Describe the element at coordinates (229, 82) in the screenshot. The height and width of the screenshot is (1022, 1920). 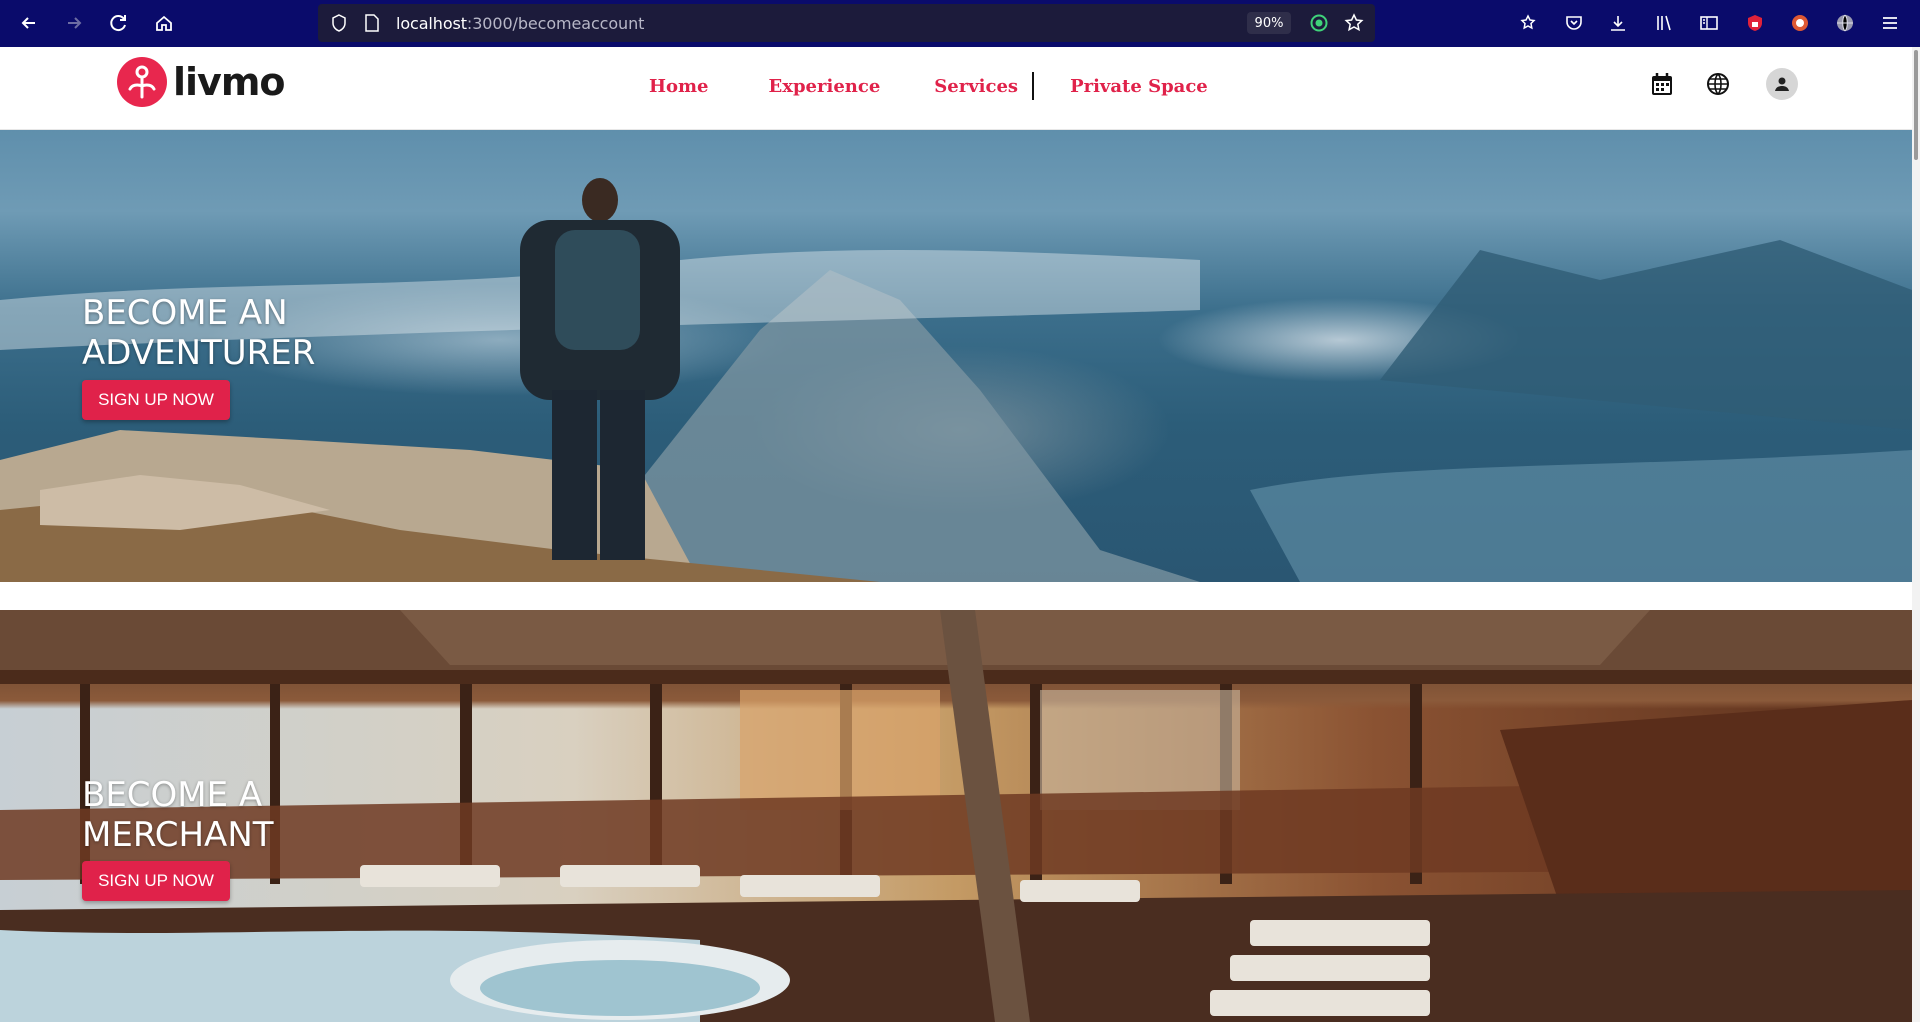
I see `logo-text: livmo` at that location.